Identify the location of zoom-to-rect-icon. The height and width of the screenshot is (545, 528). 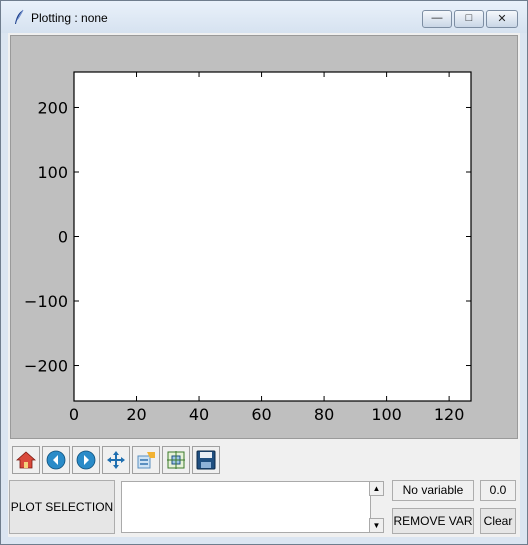
(176, 460).